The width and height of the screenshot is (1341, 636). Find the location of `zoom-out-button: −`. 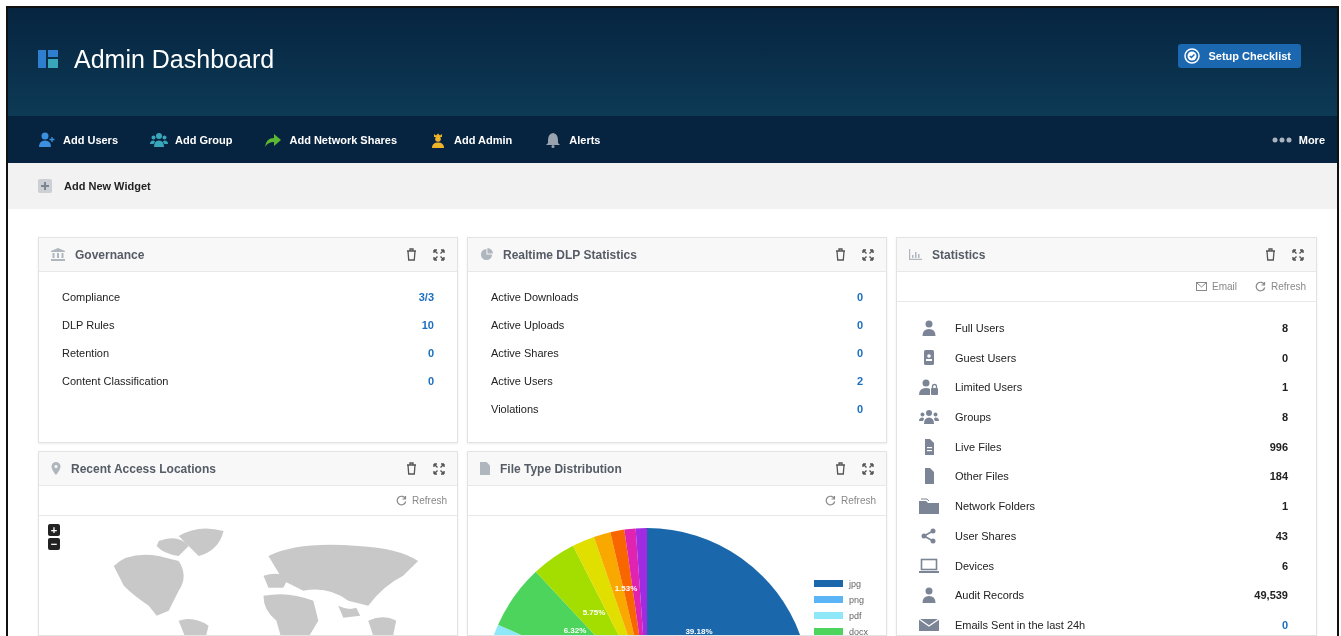

zoom-out-button: − is located at coordinates (54, 544).